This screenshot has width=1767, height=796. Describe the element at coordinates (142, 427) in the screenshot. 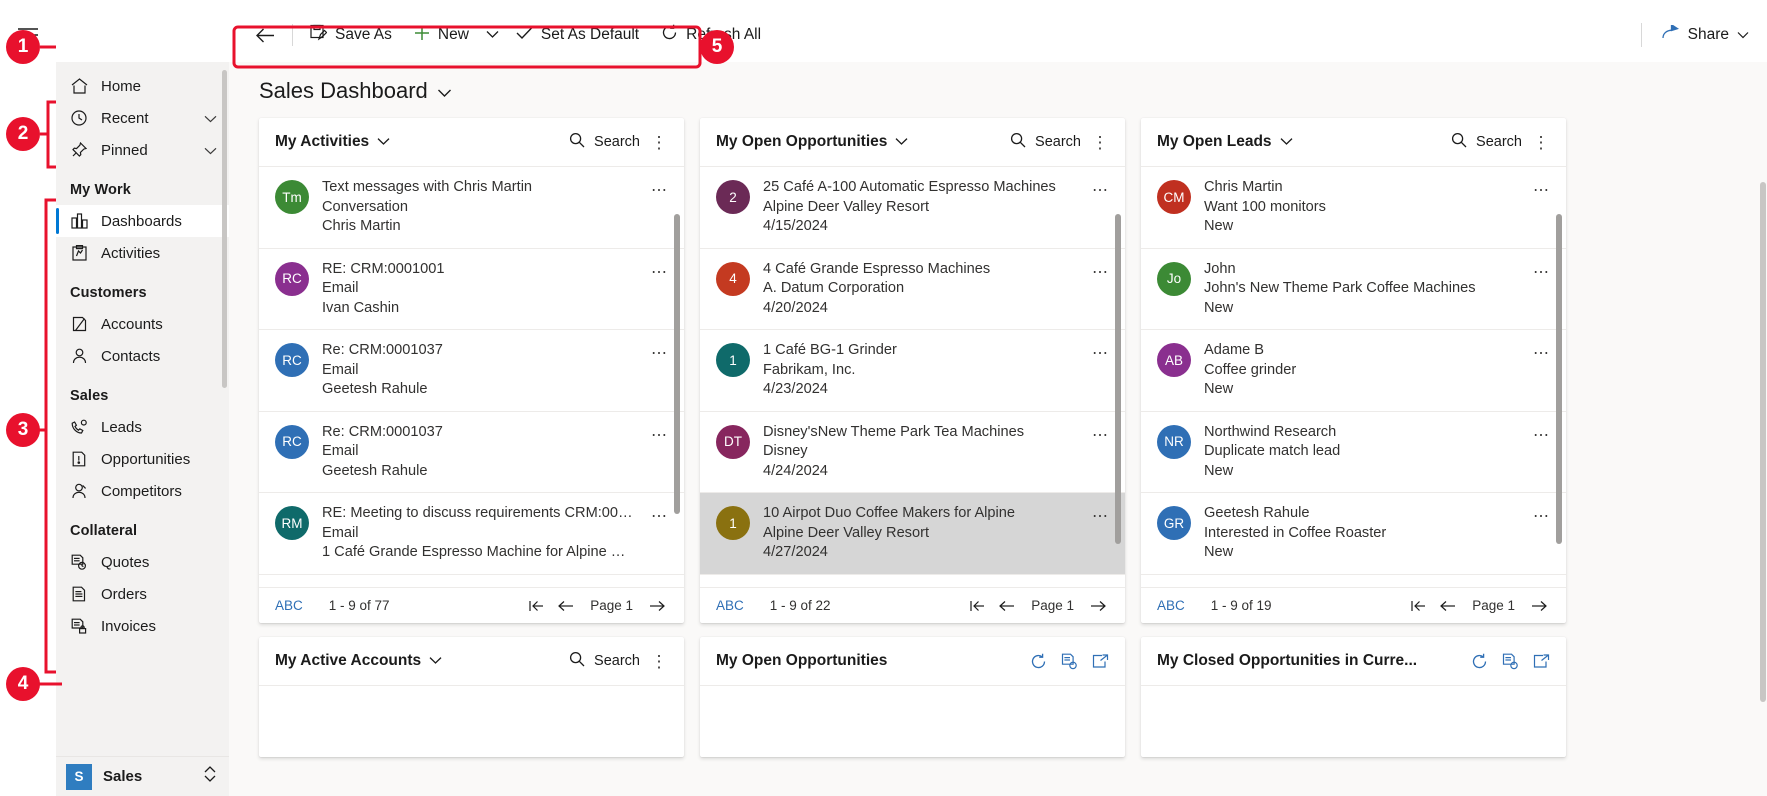

I see `sidebar-item-leads: Leads` at that location.